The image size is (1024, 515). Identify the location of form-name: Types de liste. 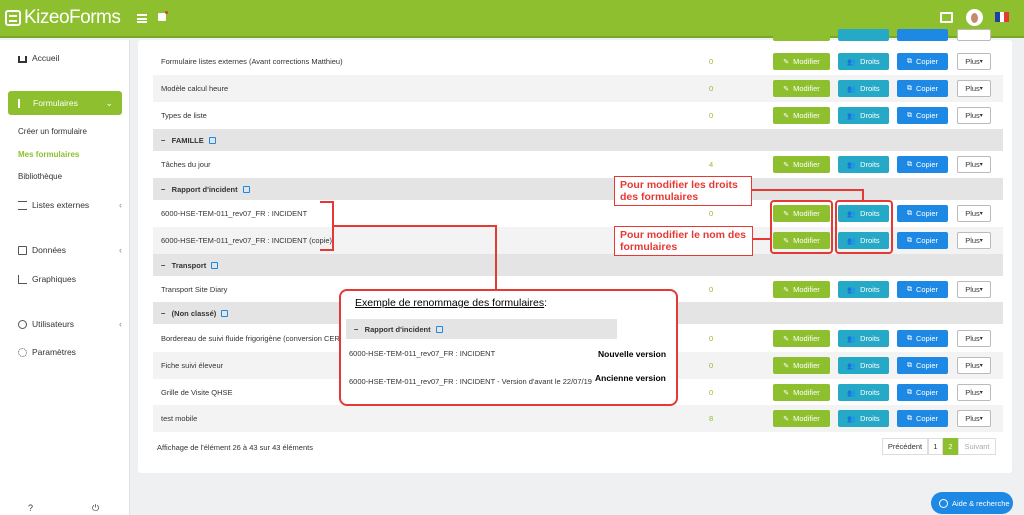
(184, 115).